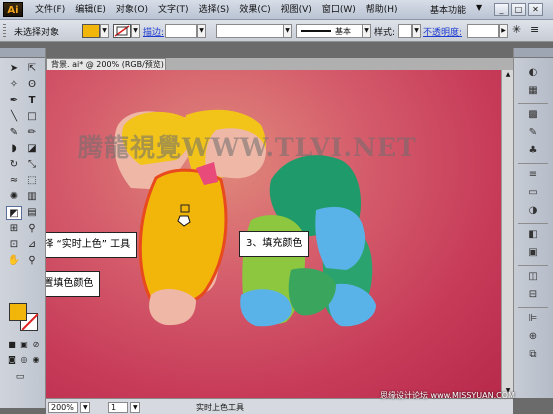  I want to click on blob-brush-tool-icon: ◗, so click(14, 149).